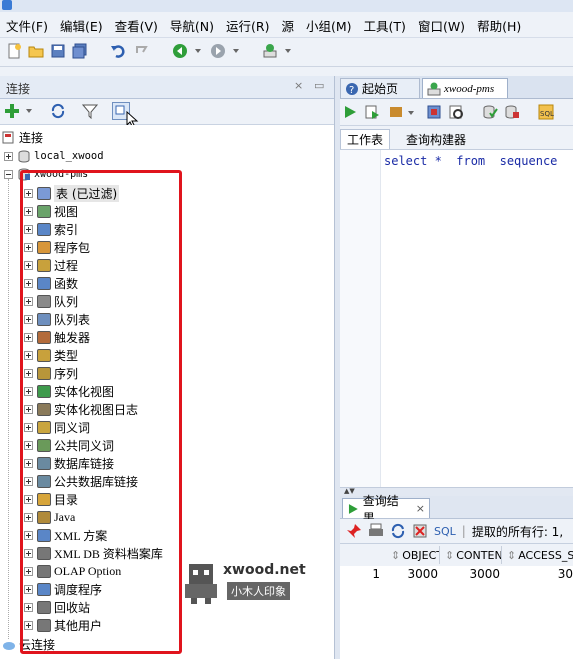  I want to click on pin-icon, so click(354, 531).